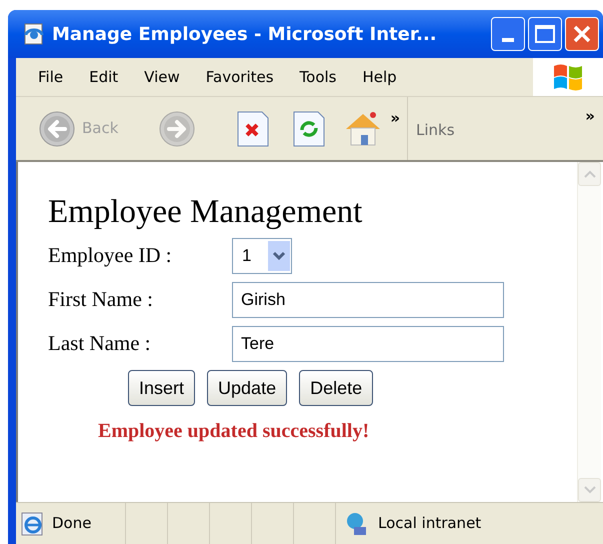  I want to click on minimize-button, so click(508, 34).